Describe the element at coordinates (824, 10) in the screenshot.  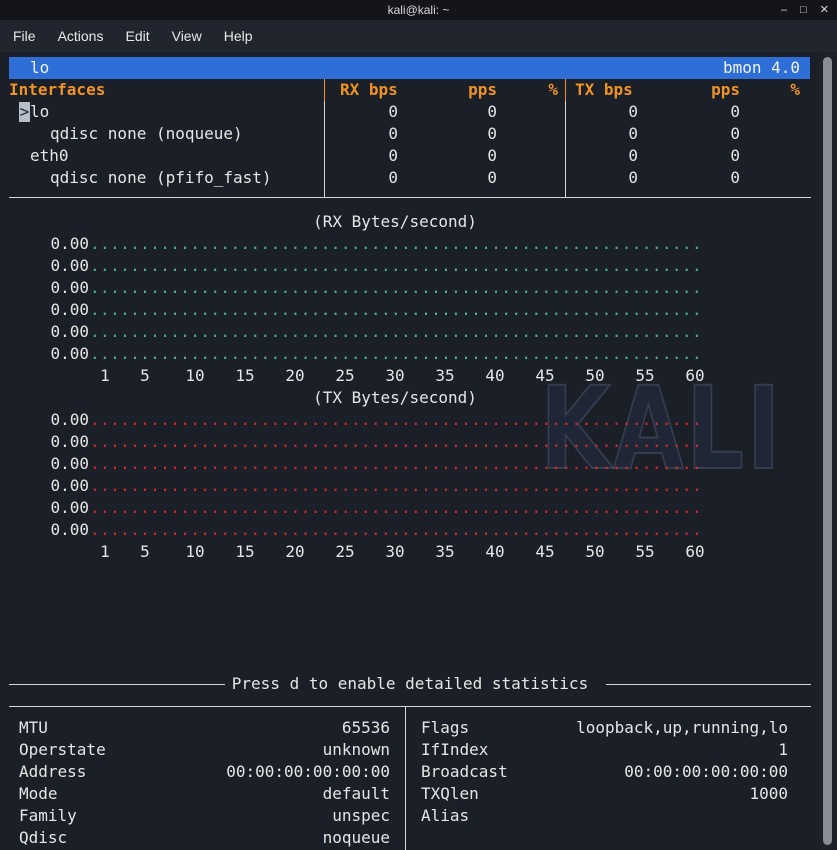
I see `close-button-icon: ✕` at that location.